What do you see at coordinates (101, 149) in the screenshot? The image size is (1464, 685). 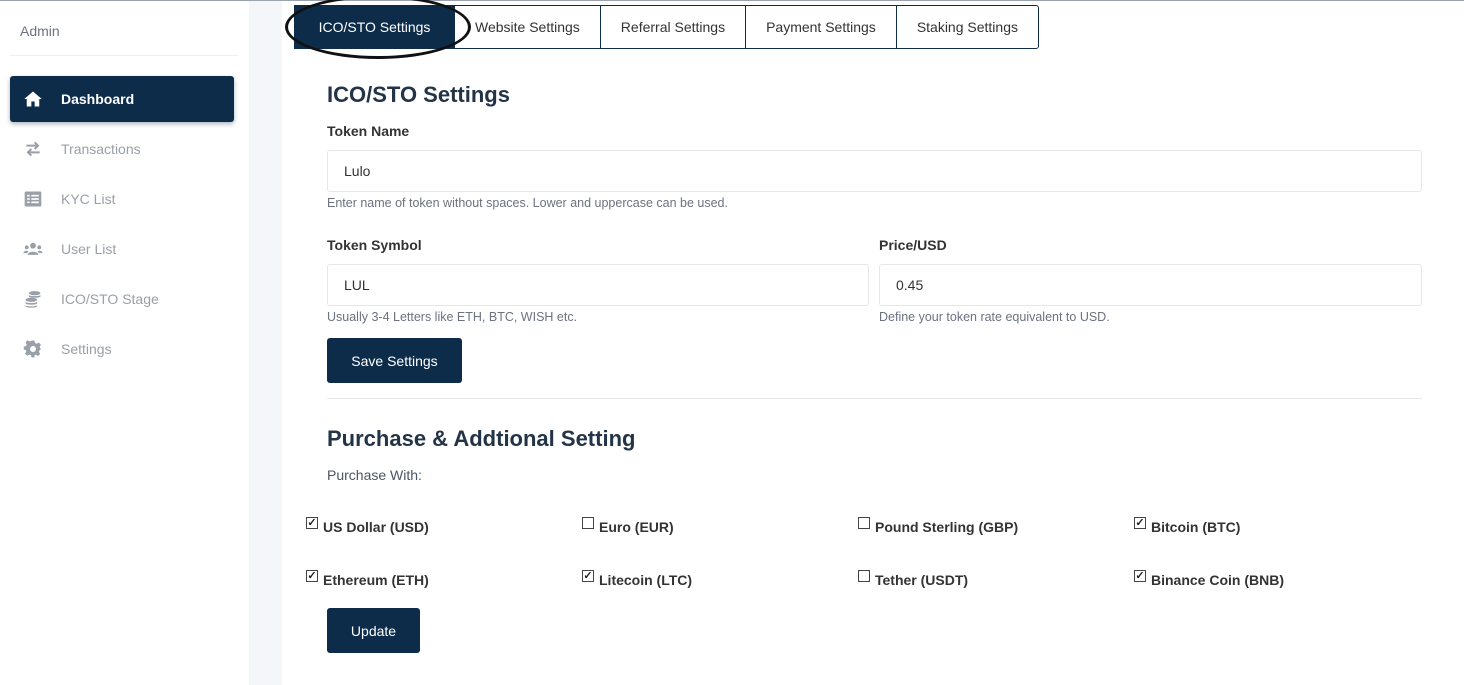 I see `sidebar-item-label: Transactions` at bounding box center [101, 149].